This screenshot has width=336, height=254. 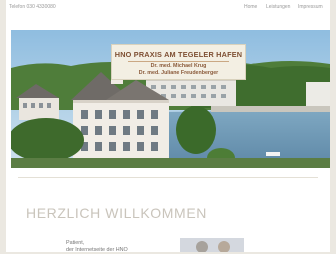 I want to click on nav-impressum: Impressum, so click(x=310, y=7).